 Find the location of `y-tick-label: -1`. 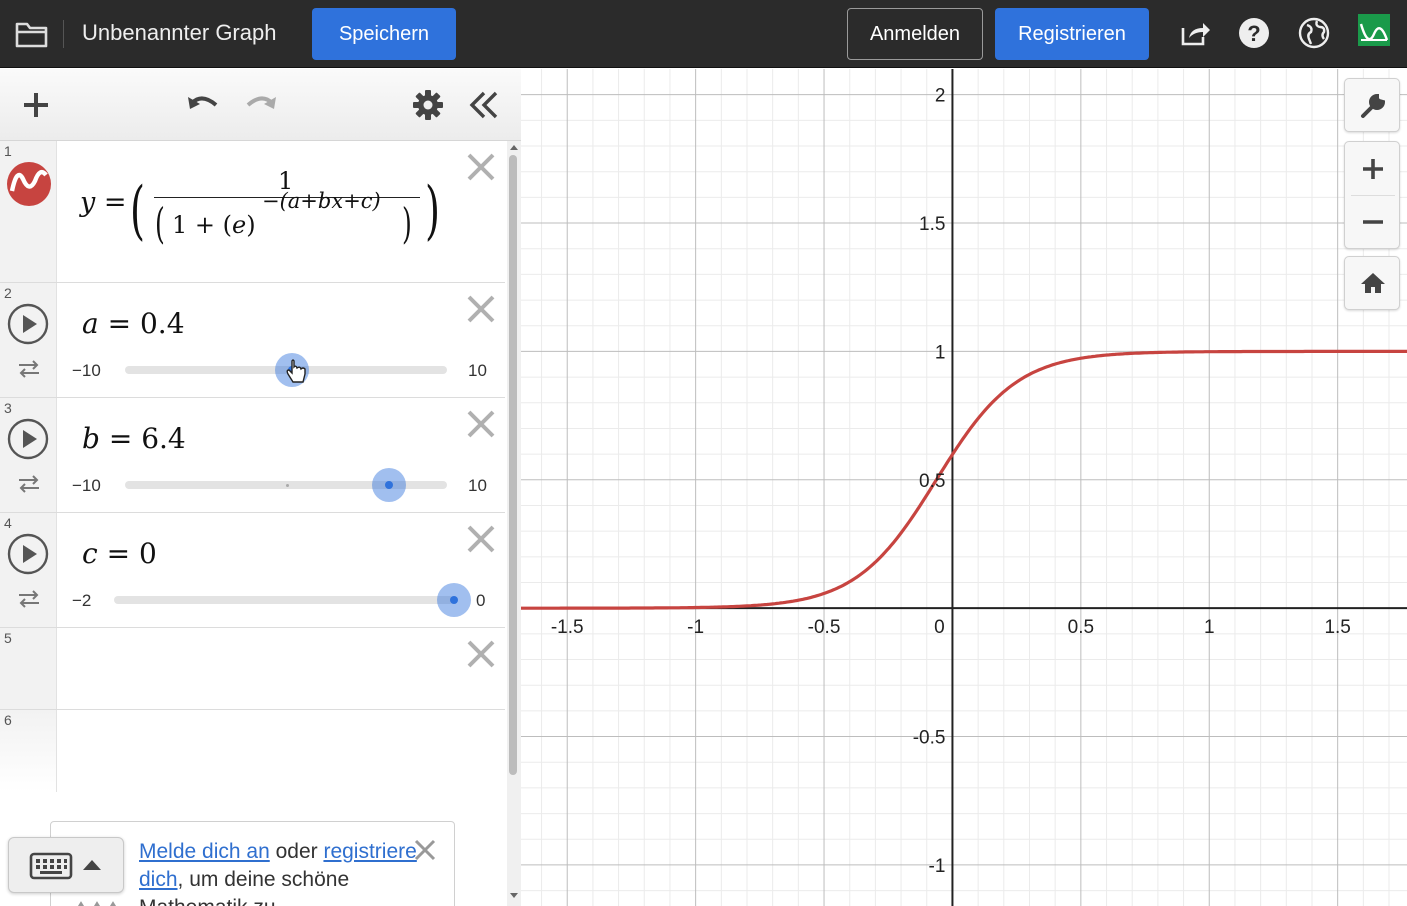

y-tick-label: -1 is located at coordinates (937, 866).